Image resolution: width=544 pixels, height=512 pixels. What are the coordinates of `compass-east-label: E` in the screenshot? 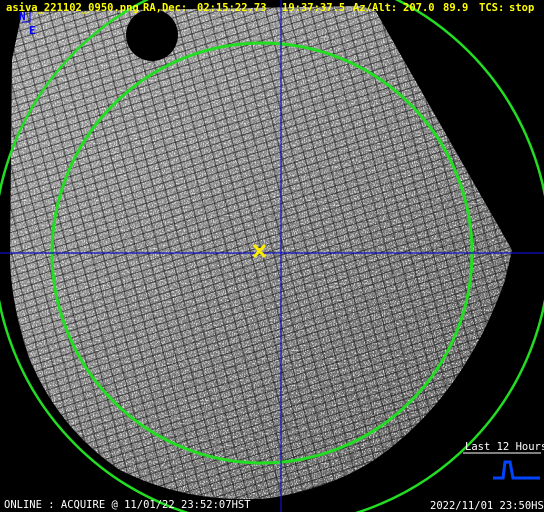 It's located at (32, 30).